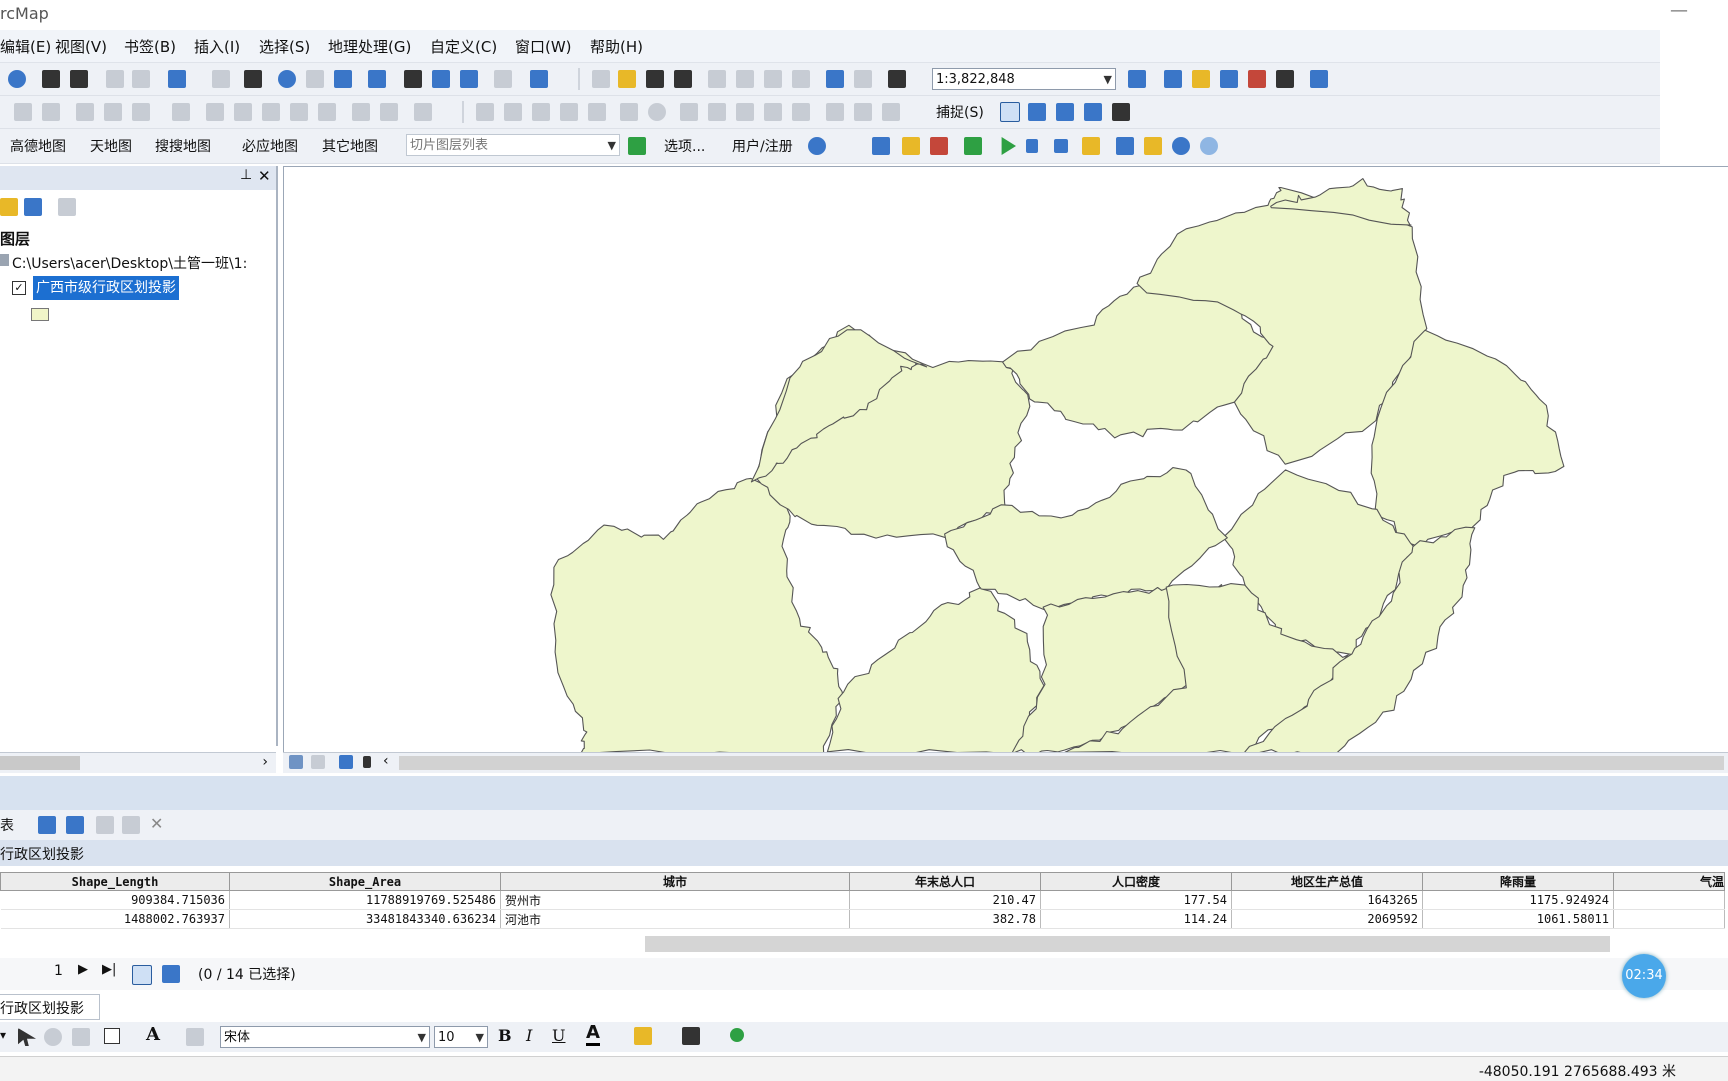  I want to click on zoom-to-selected-icon, so click(131, 825).